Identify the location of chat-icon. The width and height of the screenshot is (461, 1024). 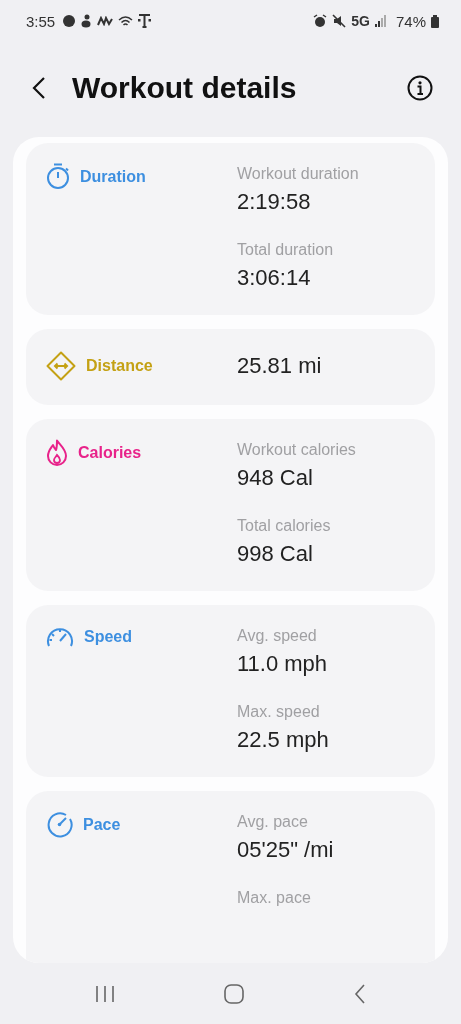
(69, 21).